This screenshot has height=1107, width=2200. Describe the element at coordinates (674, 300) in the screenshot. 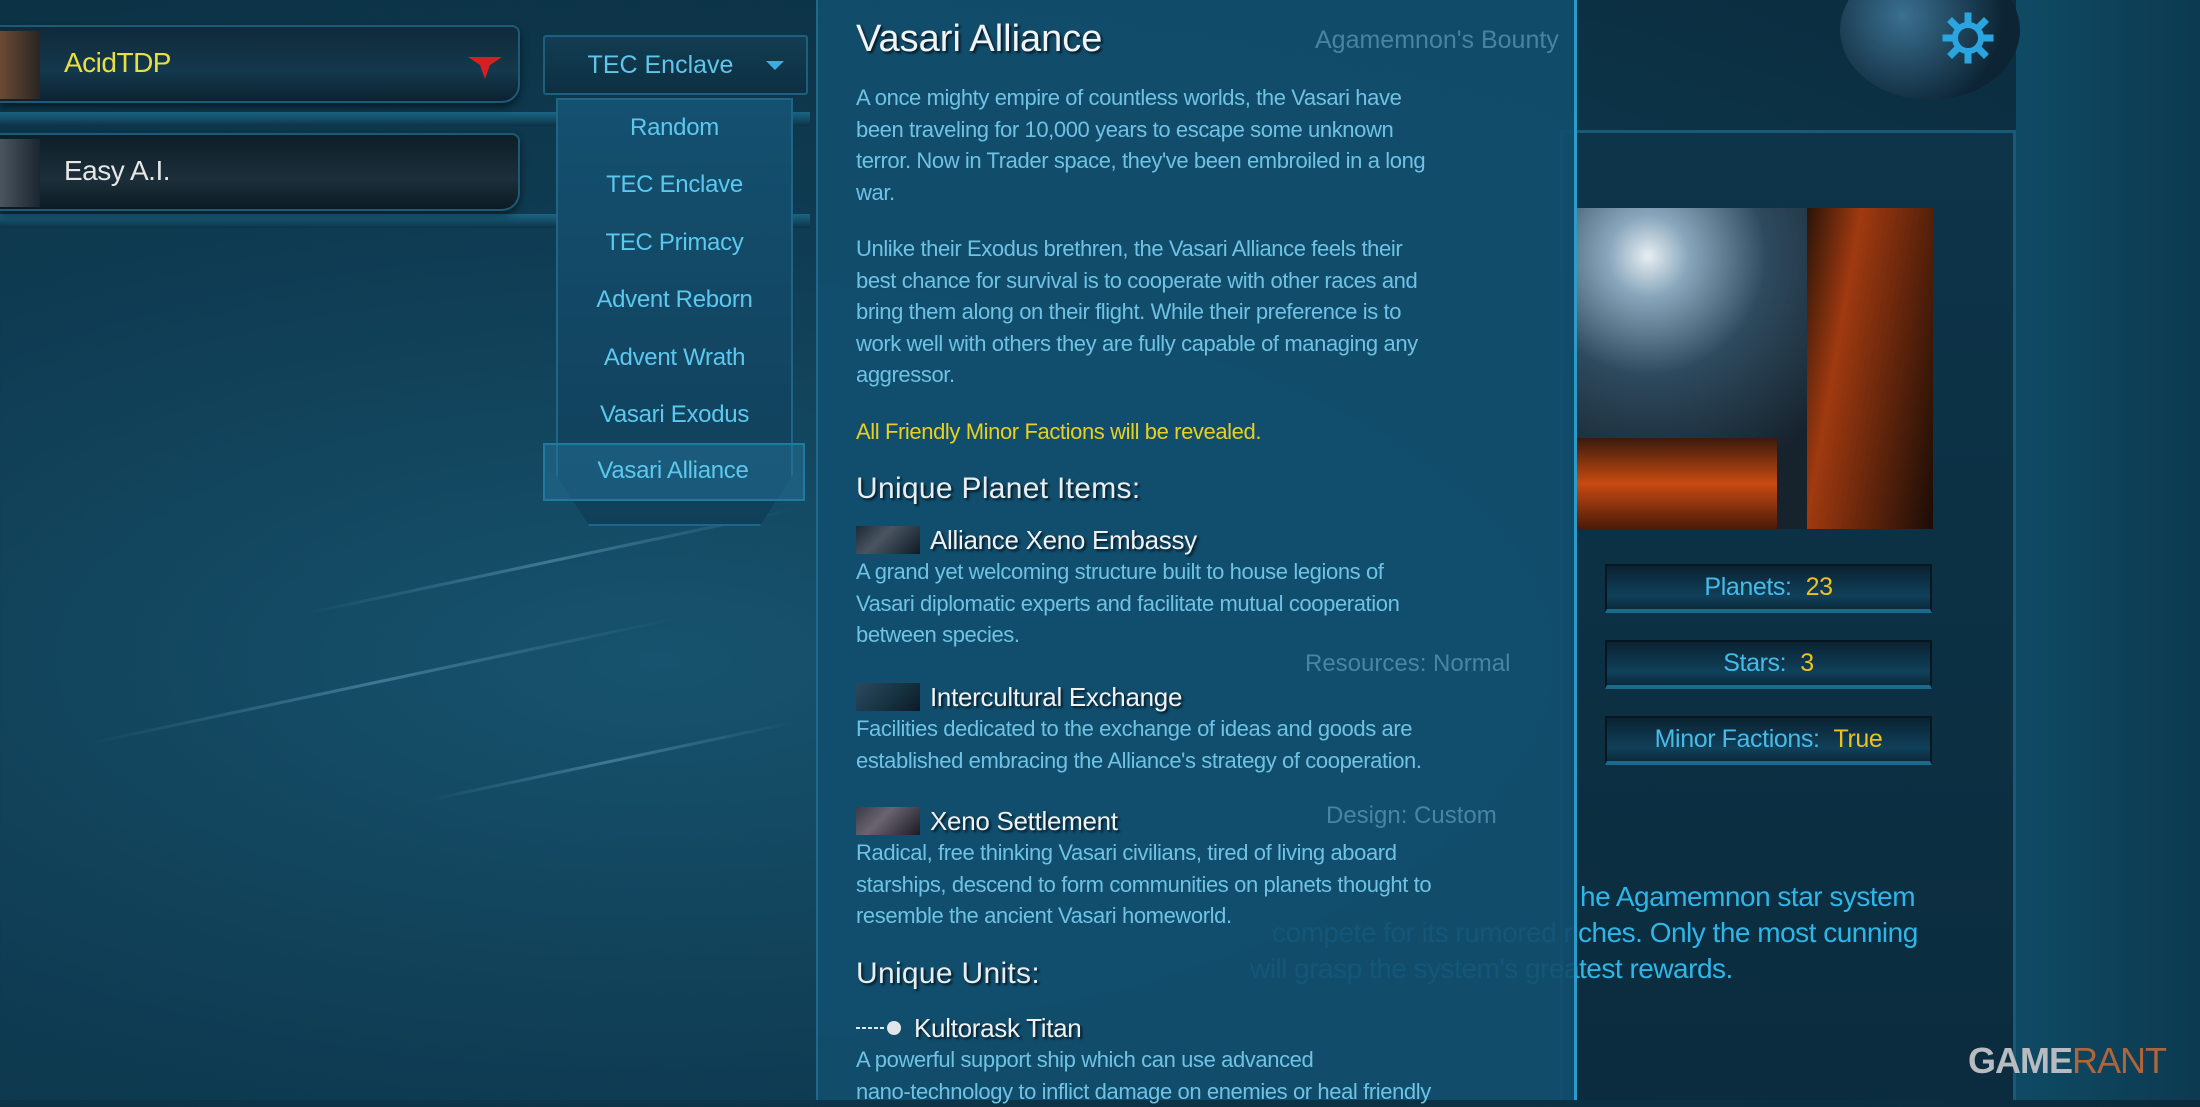

I see `dropdown-option: Advent Reborn` at that location.